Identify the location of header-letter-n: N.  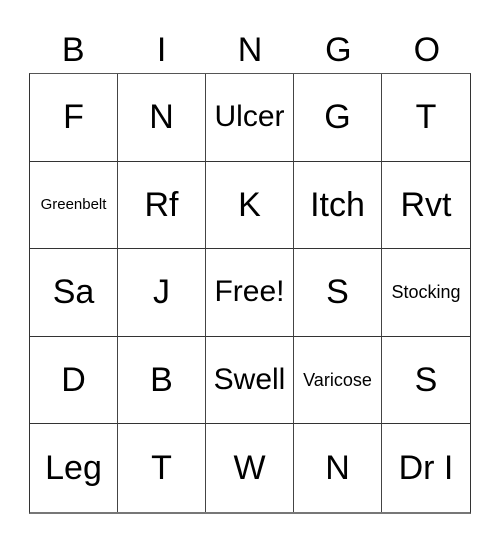
(250, 50).